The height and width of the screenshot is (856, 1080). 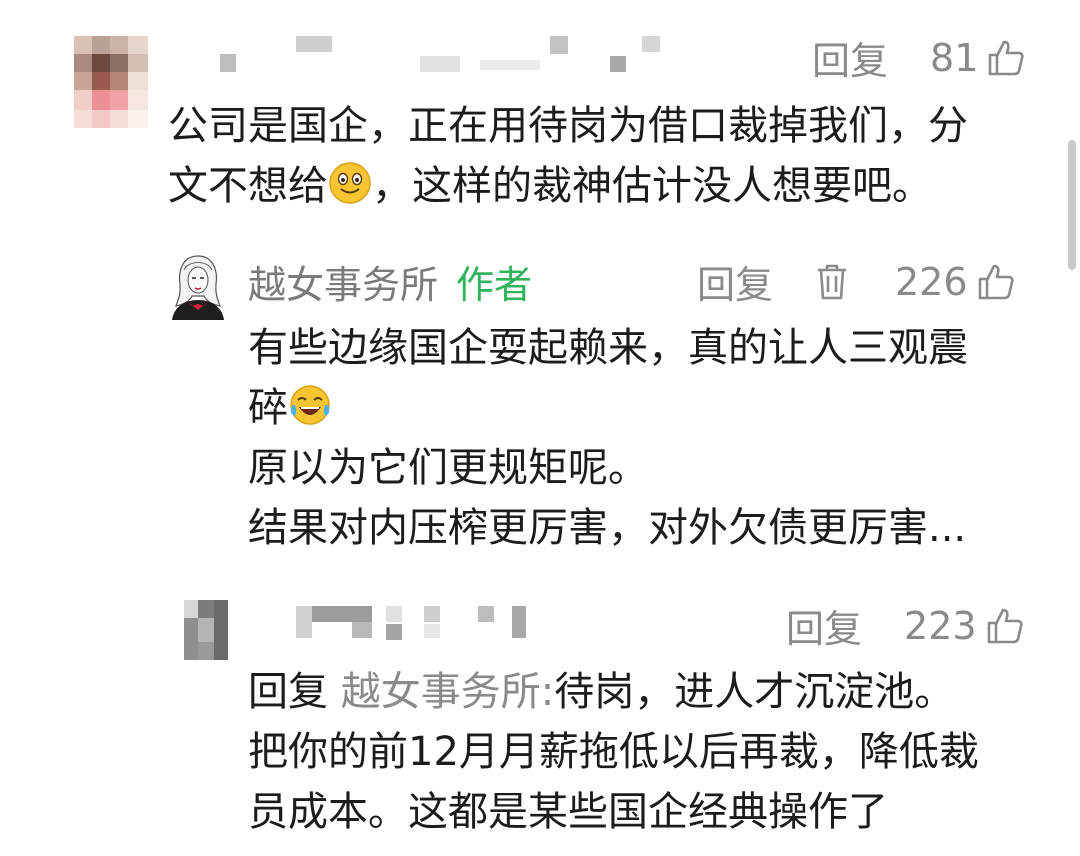 What do you see at coordinates (856, 281) in the screenshot?
I see `comment-actions: 回复 226` at bounding box center [856, 281].